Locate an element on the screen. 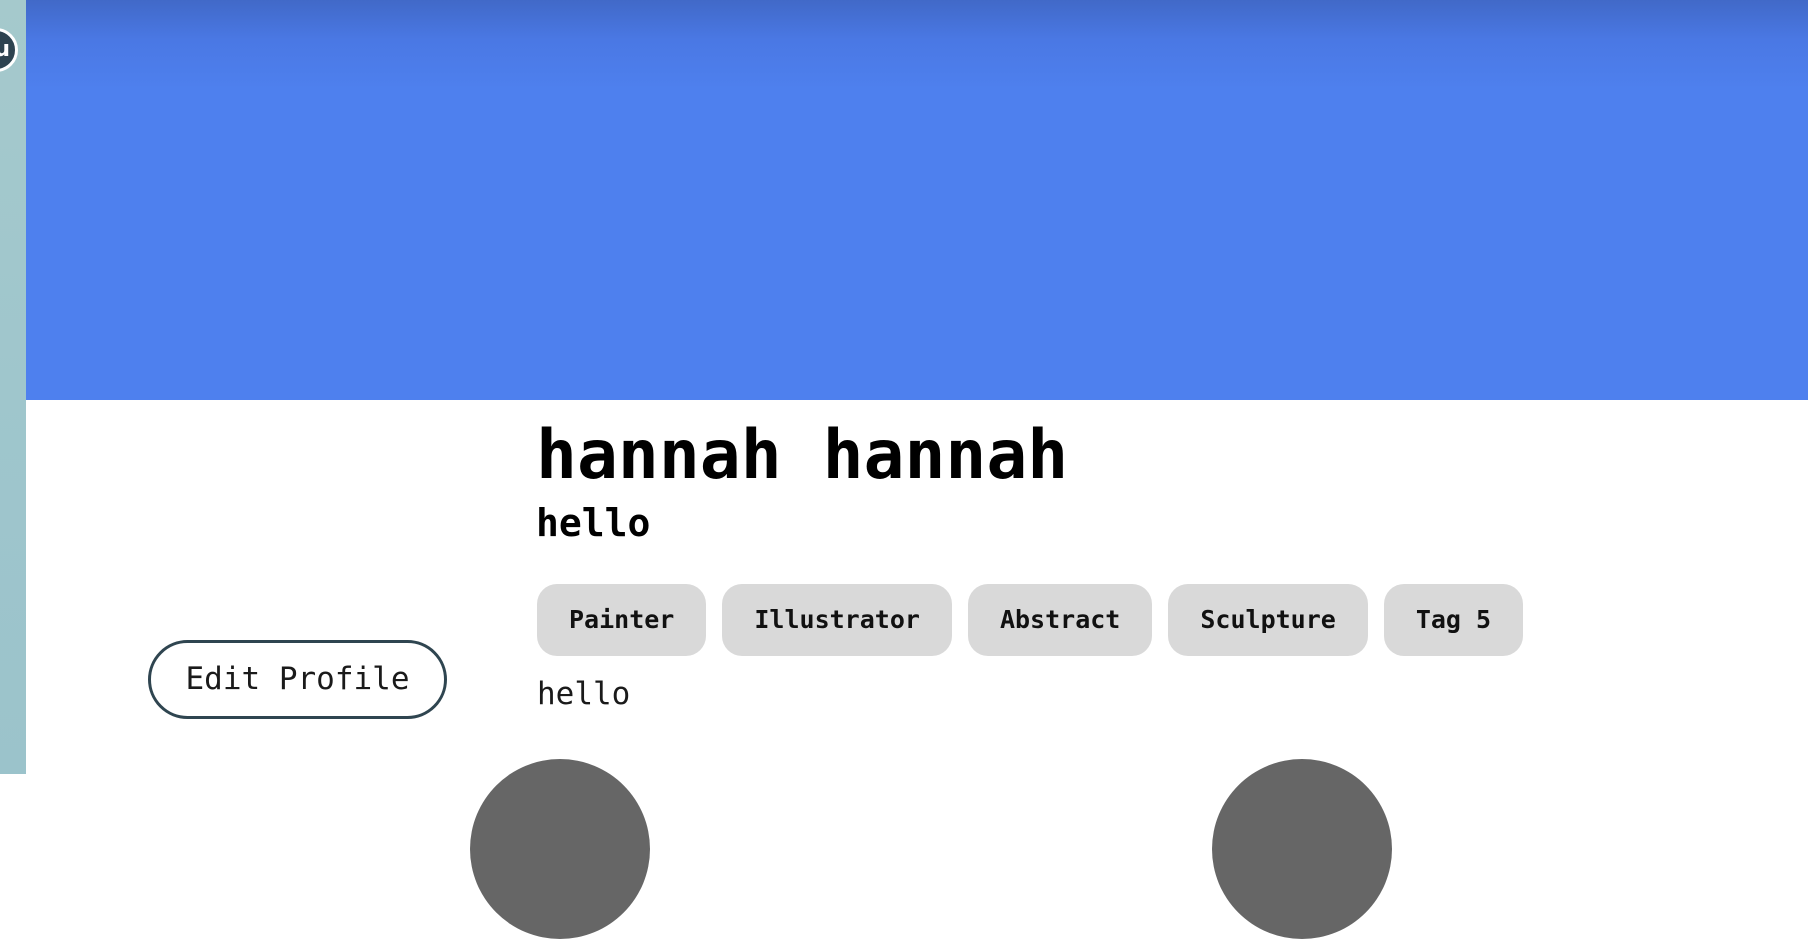 This screenshot has width=1808, height=939. tag-sculpture: Sculpture is located at coordinates (1268, 620).